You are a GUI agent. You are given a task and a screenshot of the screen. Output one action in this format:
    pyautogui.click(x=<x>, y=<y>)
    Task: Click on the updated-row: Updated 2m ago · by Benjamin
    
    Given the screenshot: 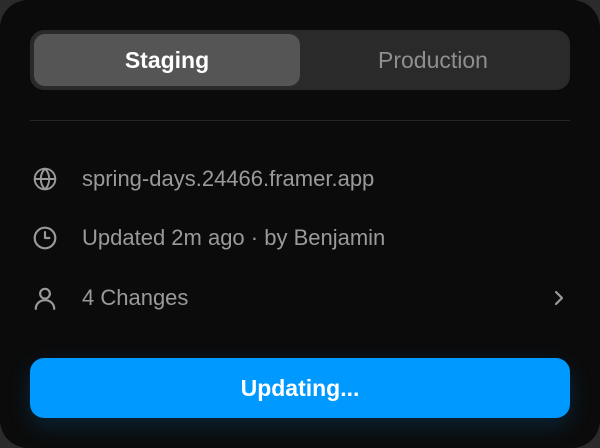 What is the action you would take?
    pyautogui.click(x=300, y=238)
    